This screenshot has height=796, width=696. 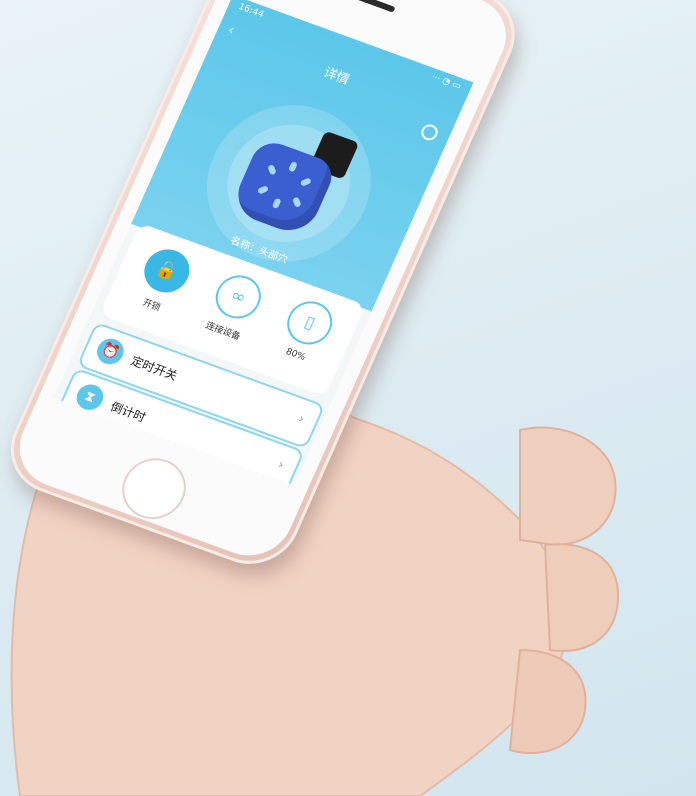 I want to click on hourglass-icon: ⧗, so click(x=90, y=397).